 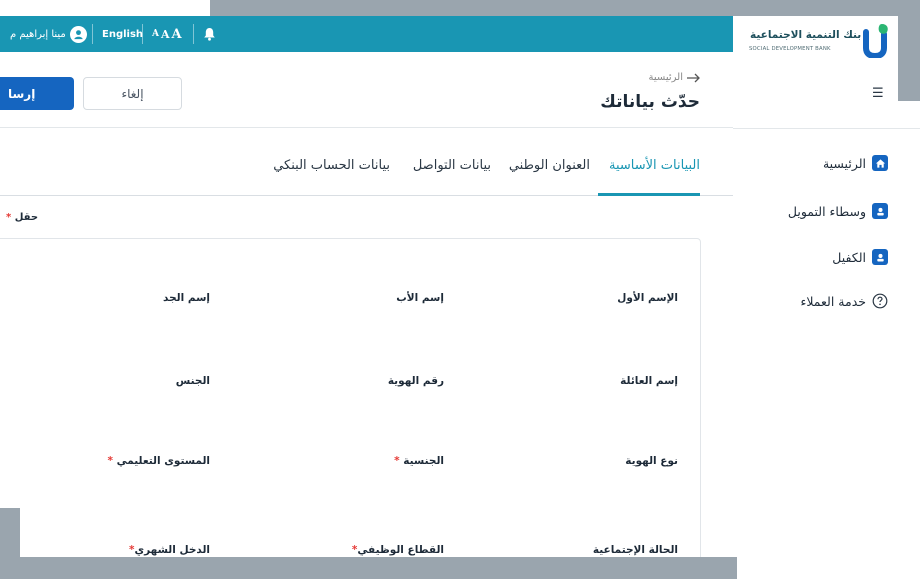 I want to click on sidebar-item-home: الرئيسية, so click(x=855, y=163).